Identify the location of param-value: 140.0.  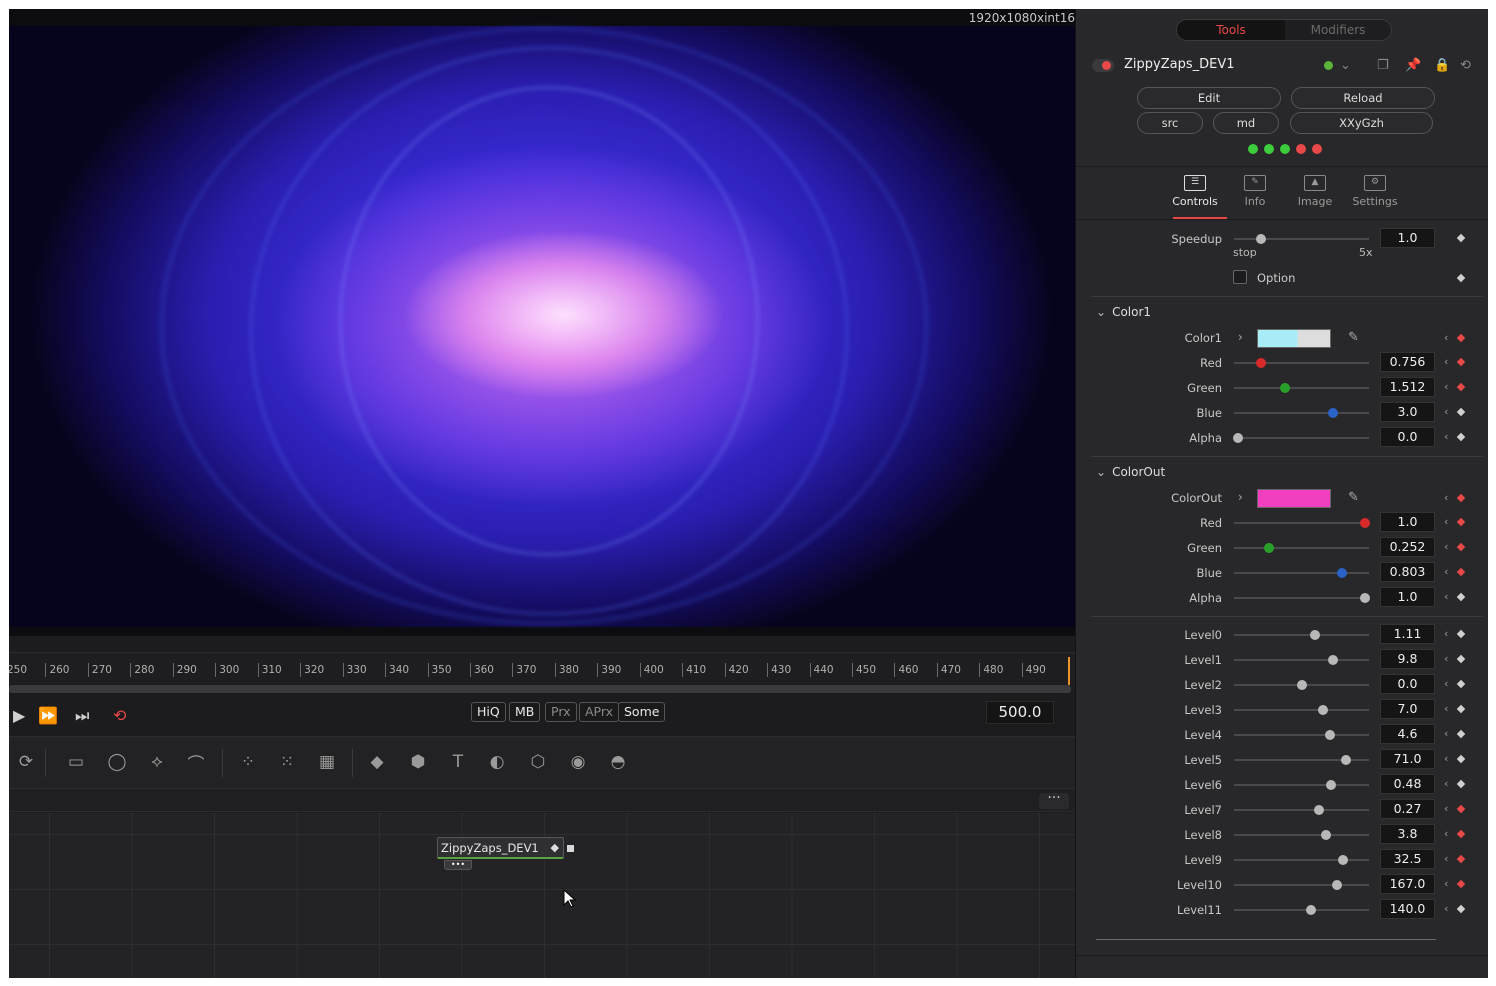
(1407, 909).